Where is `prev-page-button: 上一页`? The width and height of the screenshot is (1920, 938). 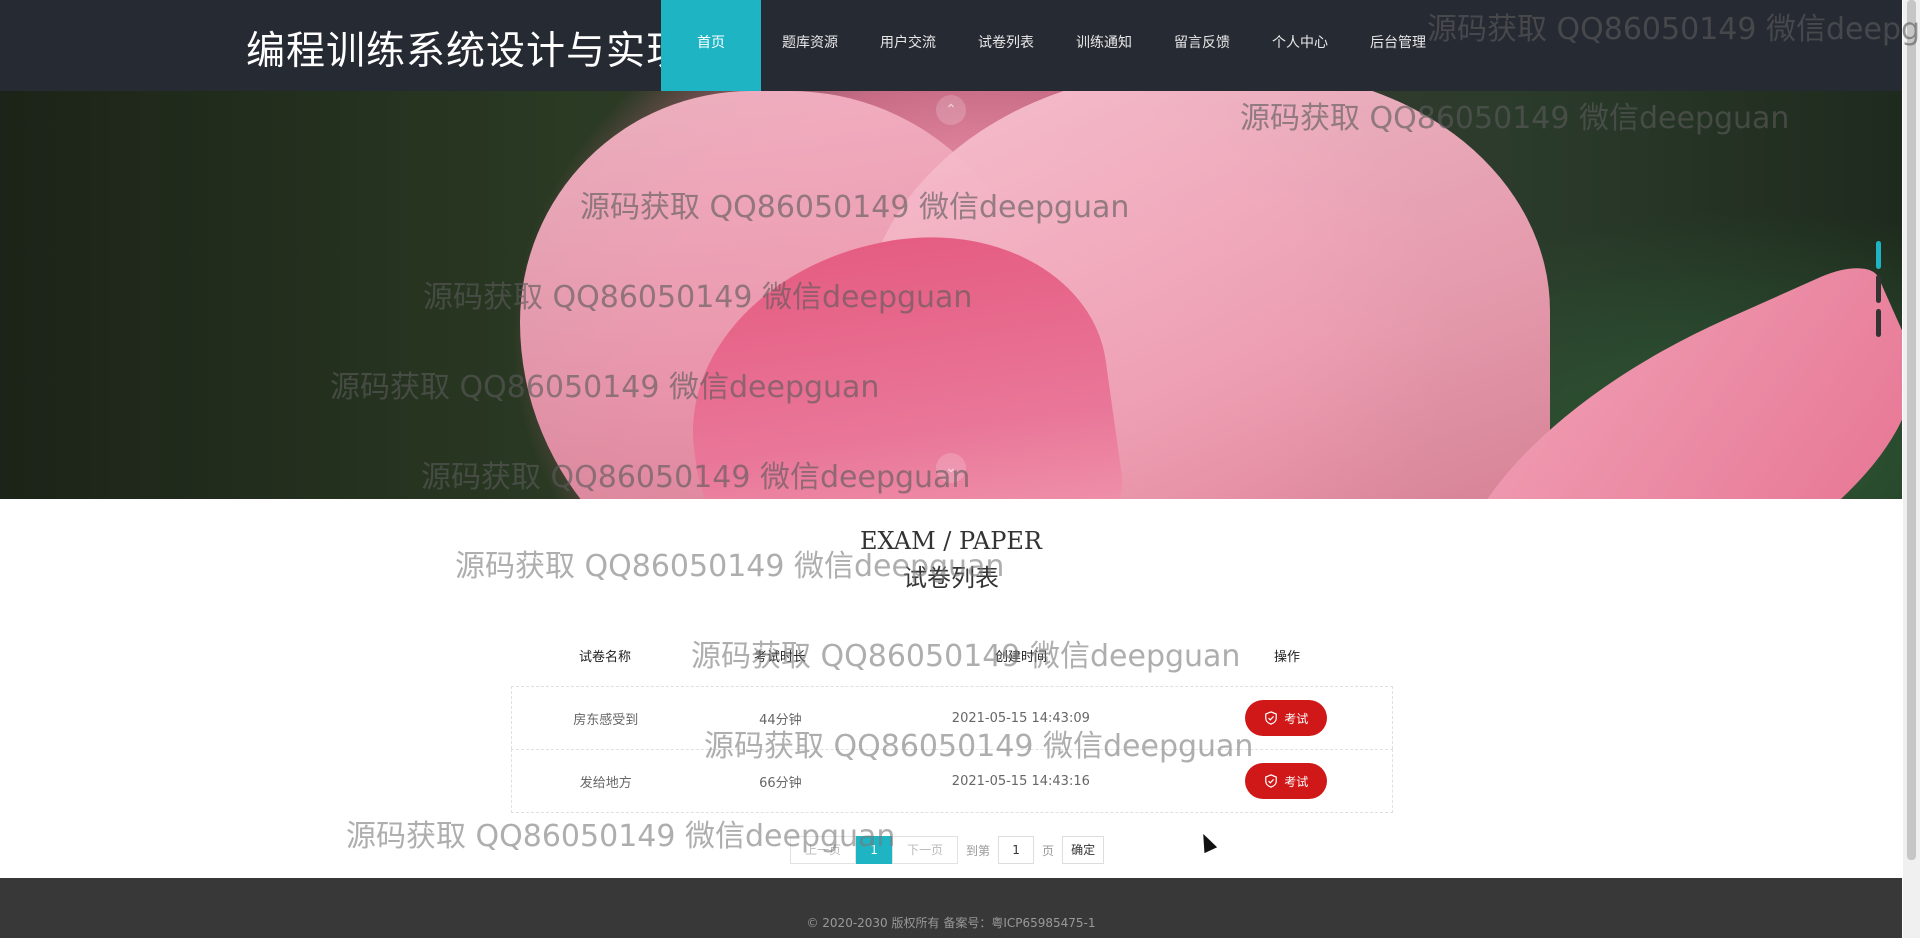 prev-page-button: 上一页 is located at coordinates (823, 850).